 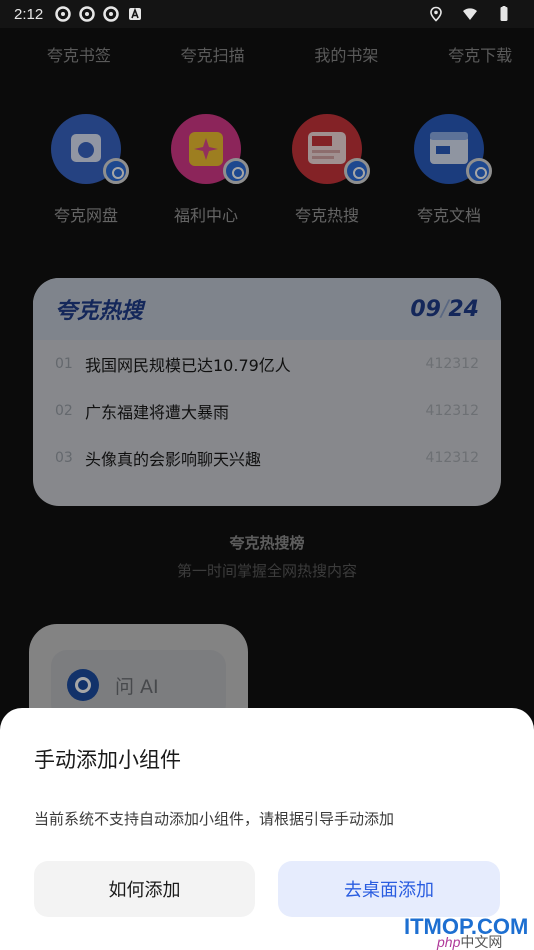 What do you see at coordinates (137, 686) in the screenshot?
I see `ask-ai-label: 问 AI` at bounding box center [137, 686].